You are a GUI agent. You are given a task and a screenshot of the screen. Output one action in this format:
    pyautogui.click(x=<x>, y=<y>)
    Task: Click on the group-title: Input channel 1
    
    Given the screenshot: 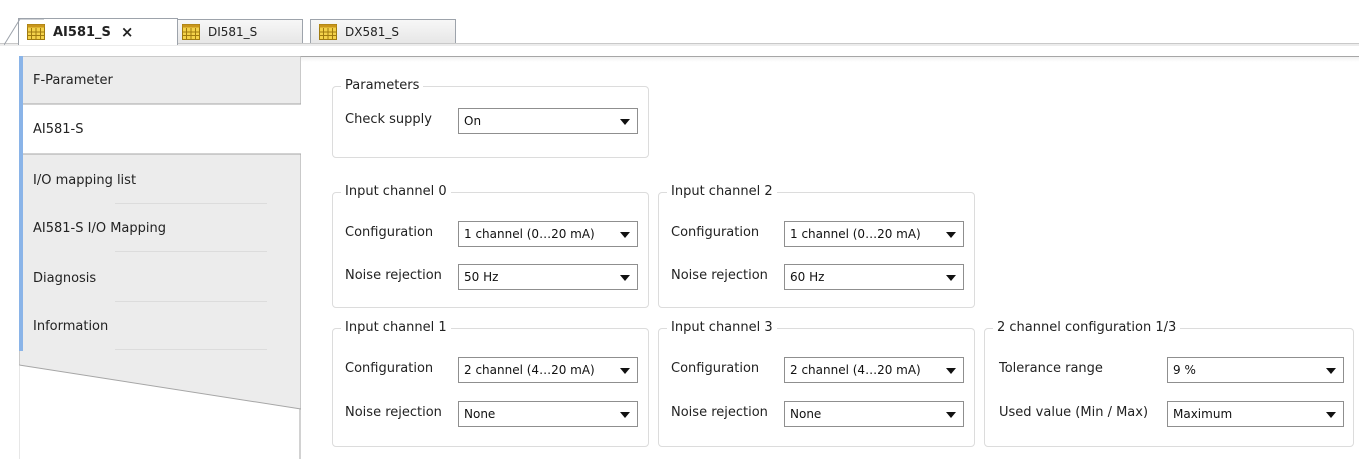 What is the action you would take?
    pyautogui.click(x=396, y=327)
    